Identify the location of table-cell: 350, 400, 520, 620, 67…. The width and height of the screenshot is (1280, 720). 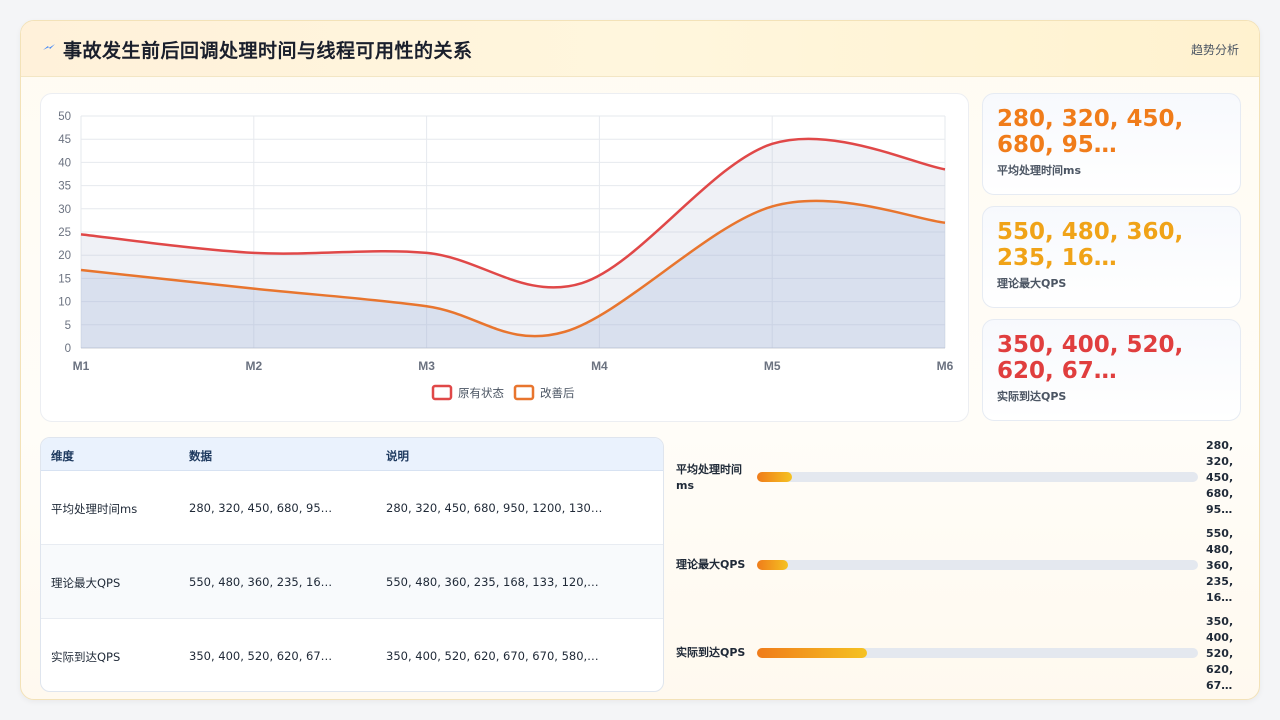
(261, 656).